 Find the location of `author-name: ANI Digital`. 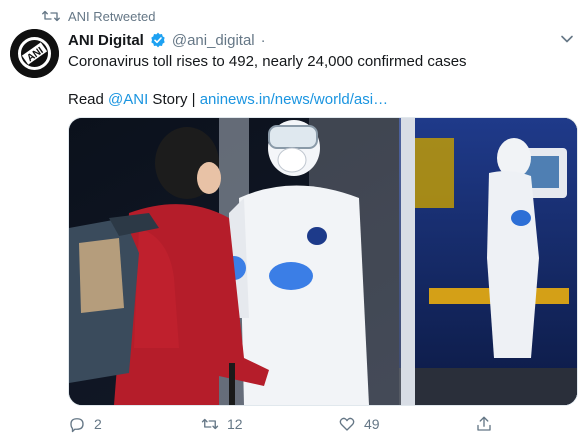

author-name: ANI Digital is located at coordinates (106, 40).